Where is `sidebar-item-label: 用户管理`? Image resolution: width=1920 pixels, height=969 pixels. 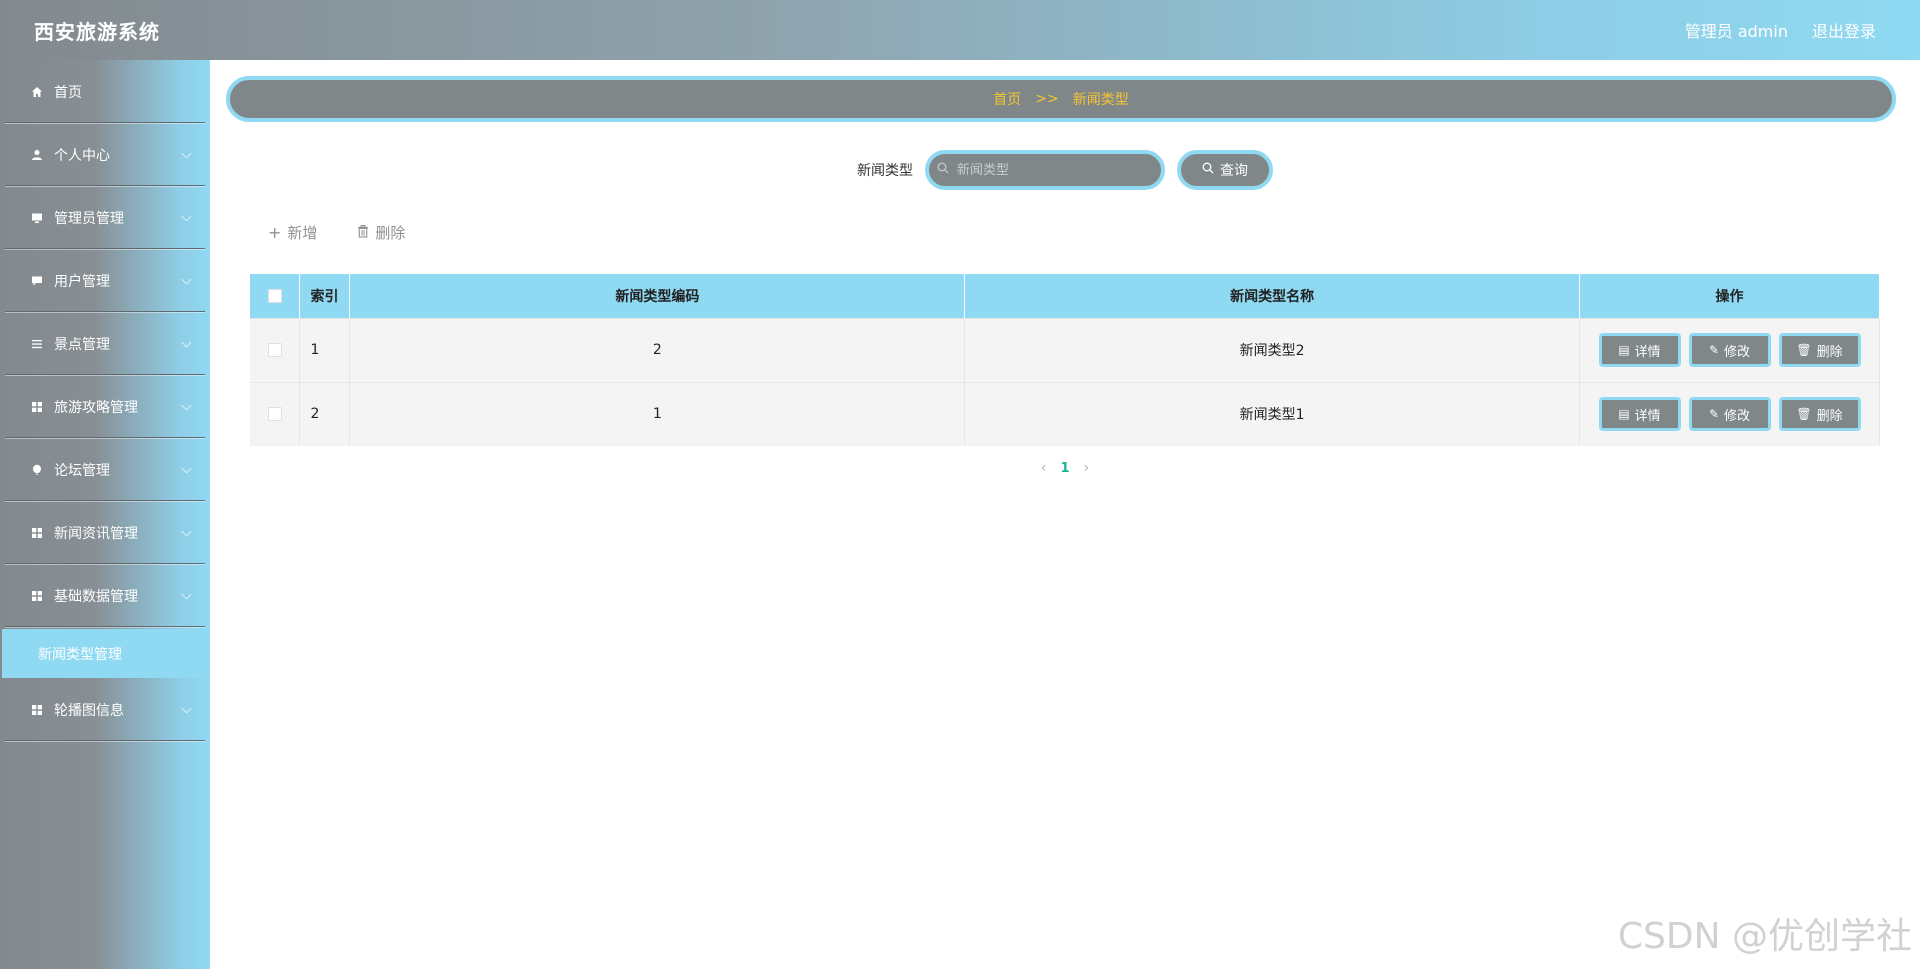 sidebar-item-label: 用户管理 is located at coordinates (82, 281).